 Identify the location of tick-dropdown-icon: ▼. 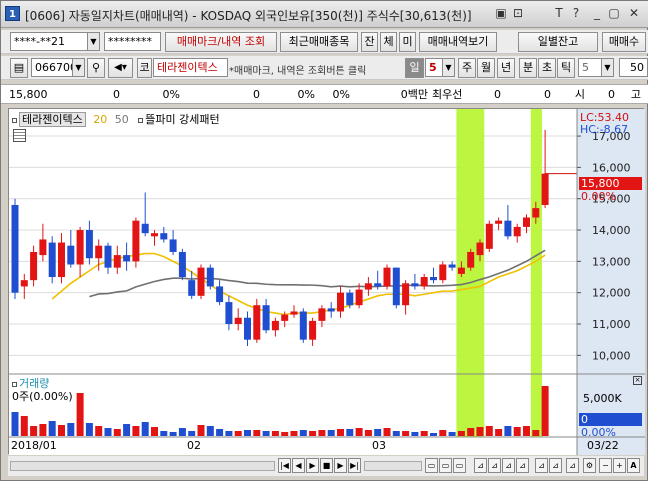
(607, 67).